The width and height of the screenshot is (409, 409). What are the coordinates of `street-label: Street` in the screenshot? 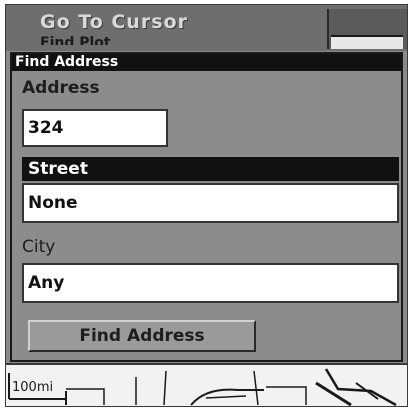 It's located at (210, 169).